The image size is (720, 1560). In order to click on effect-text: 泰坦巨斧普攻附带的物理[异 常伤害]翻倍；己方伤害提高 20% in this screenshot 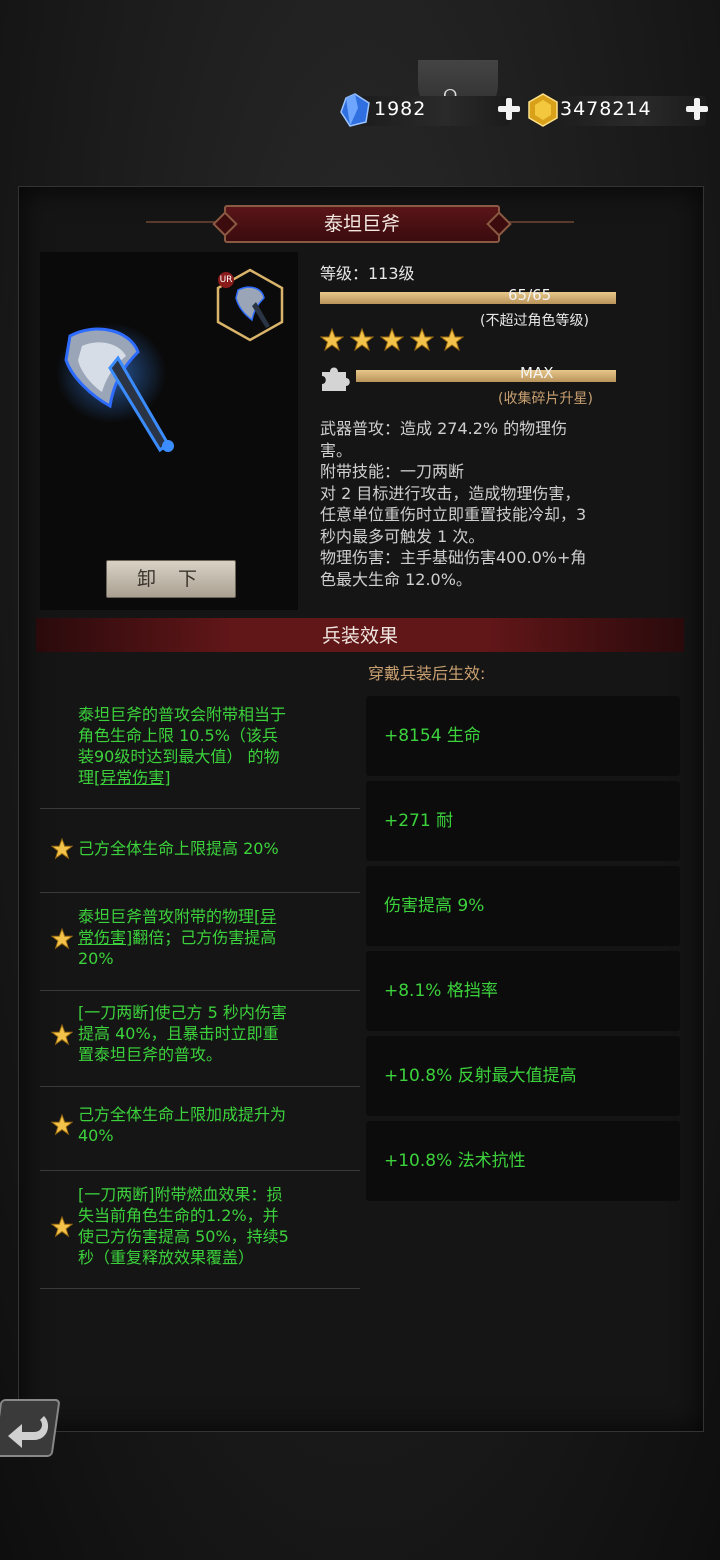, I will do `click(177, 937)`.